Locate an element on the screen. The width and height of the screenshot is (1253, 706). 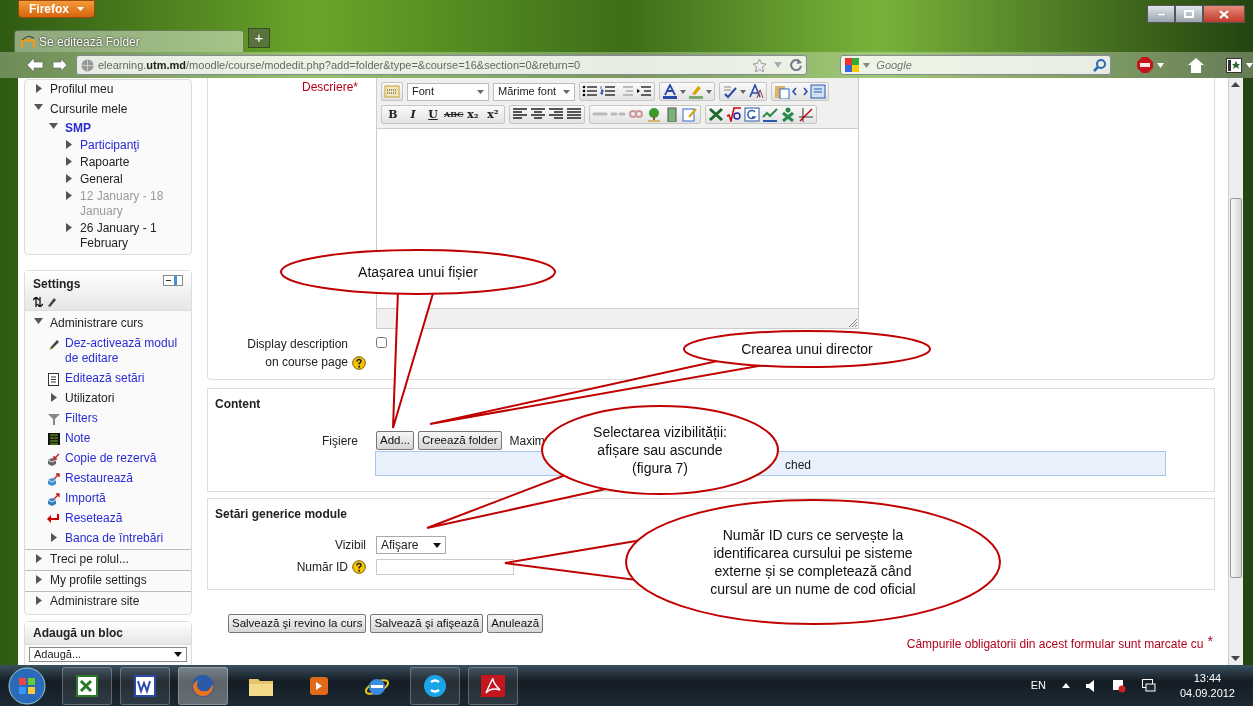
callout-text: Selectarea vizibilității: afișare sau ascunde (figura 7) is located at coordinates (660, 450).